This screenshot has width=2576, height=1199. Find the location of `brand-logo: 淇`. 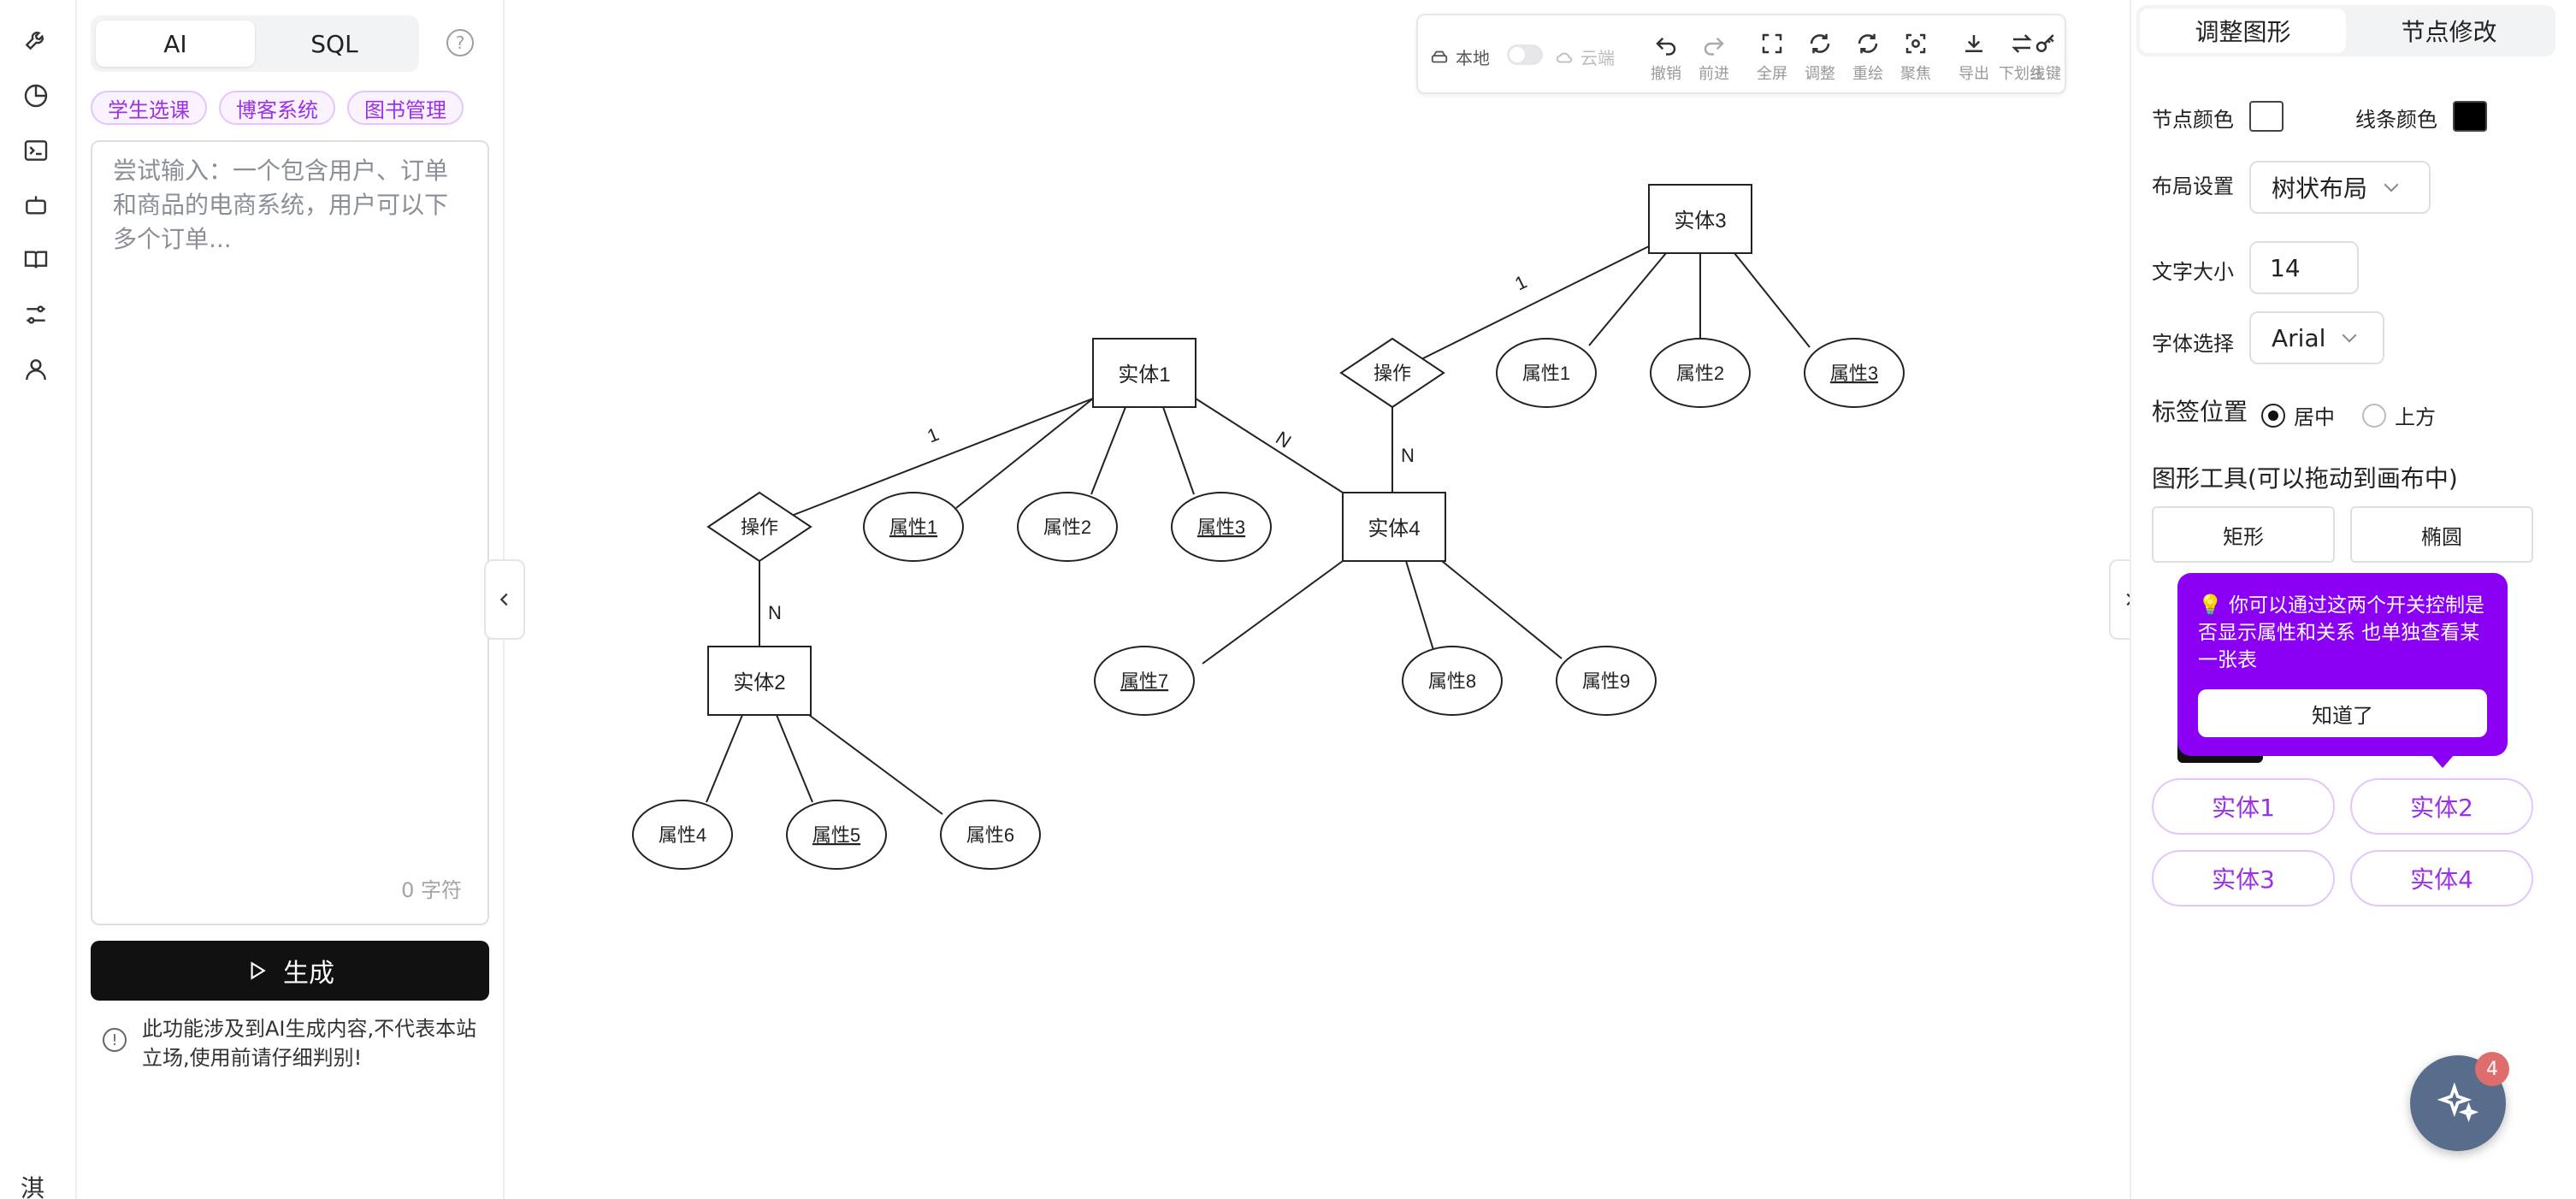

brand-logo: 淇 is located at coordinates (33, 1187).